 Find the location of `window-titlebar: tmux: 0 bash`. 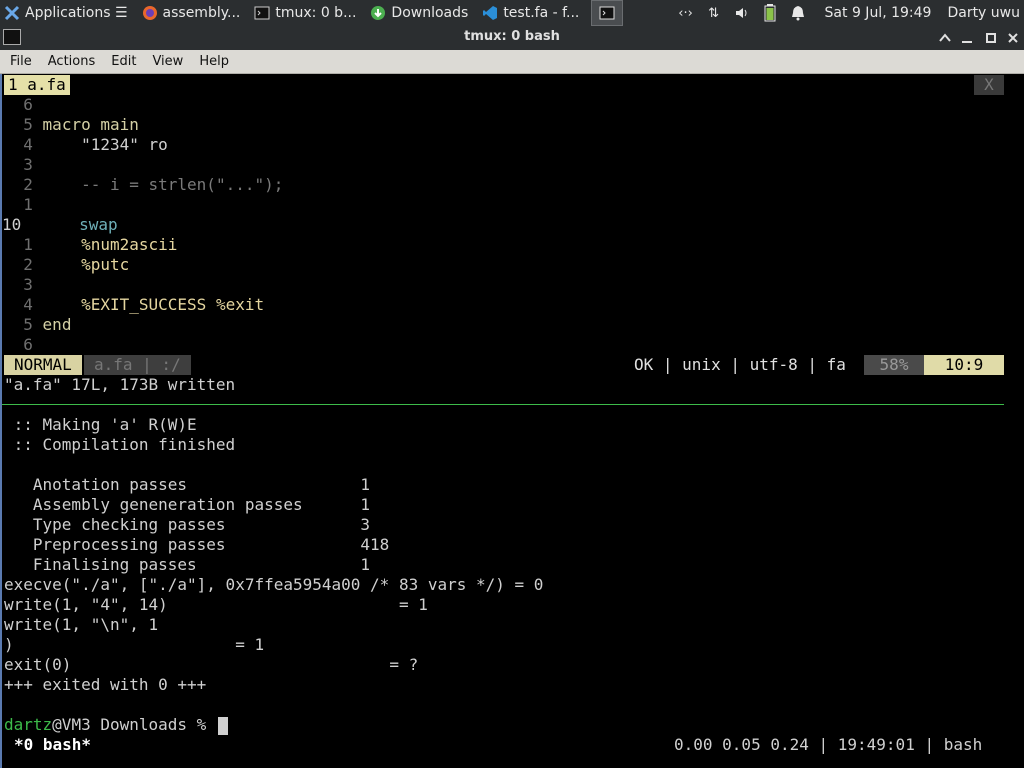

window-titlebar: tmux: 0 bash is located at coordinates (512, 38).